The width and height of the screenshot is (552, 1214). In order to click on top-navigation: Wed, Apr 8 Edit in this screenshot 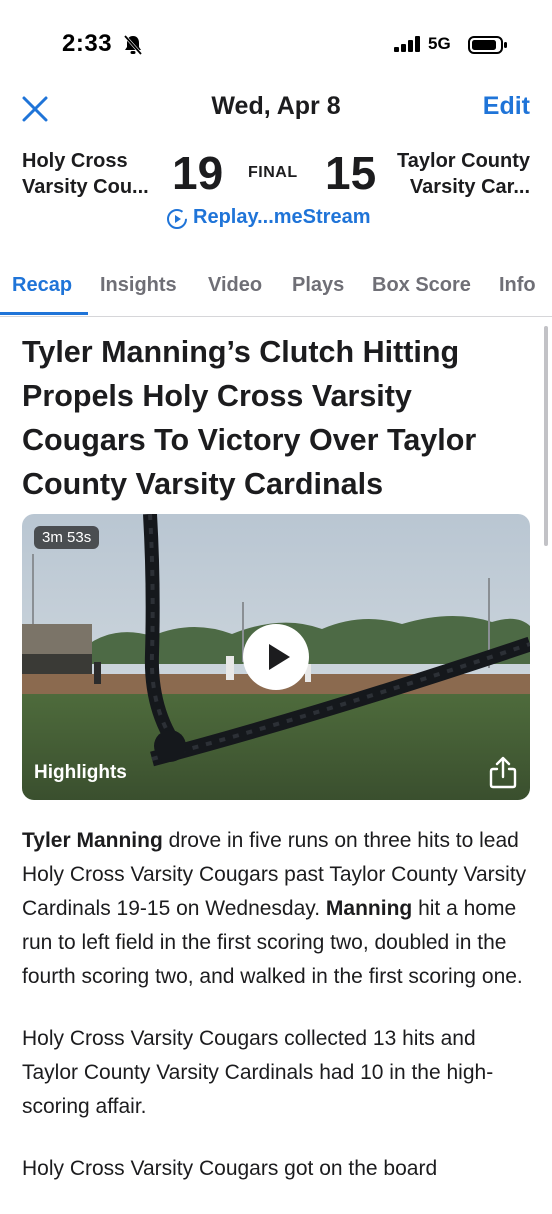, I will do `click(276, 108)`.